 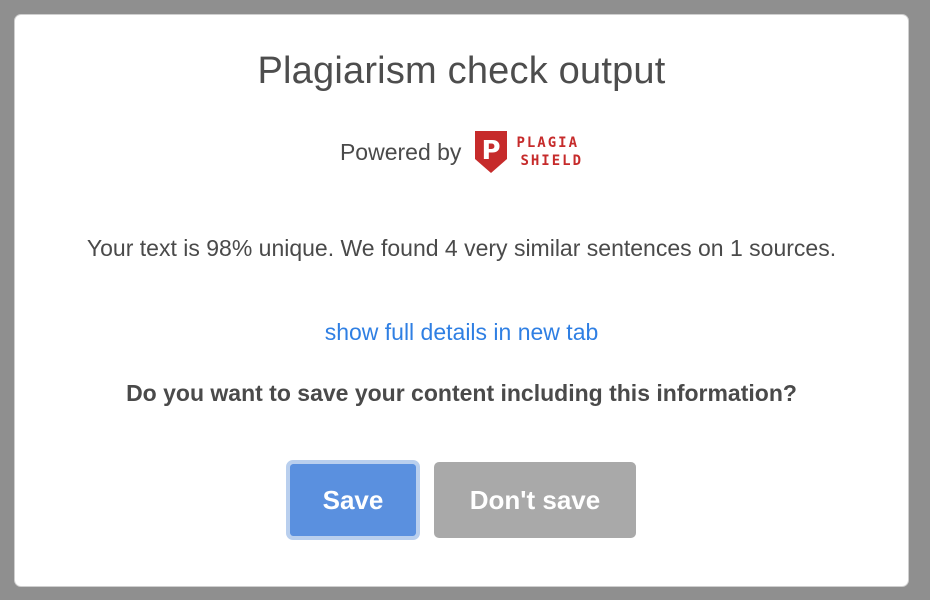 I want to click on dont-save-button: Don't save, so click(x=535, y=500).